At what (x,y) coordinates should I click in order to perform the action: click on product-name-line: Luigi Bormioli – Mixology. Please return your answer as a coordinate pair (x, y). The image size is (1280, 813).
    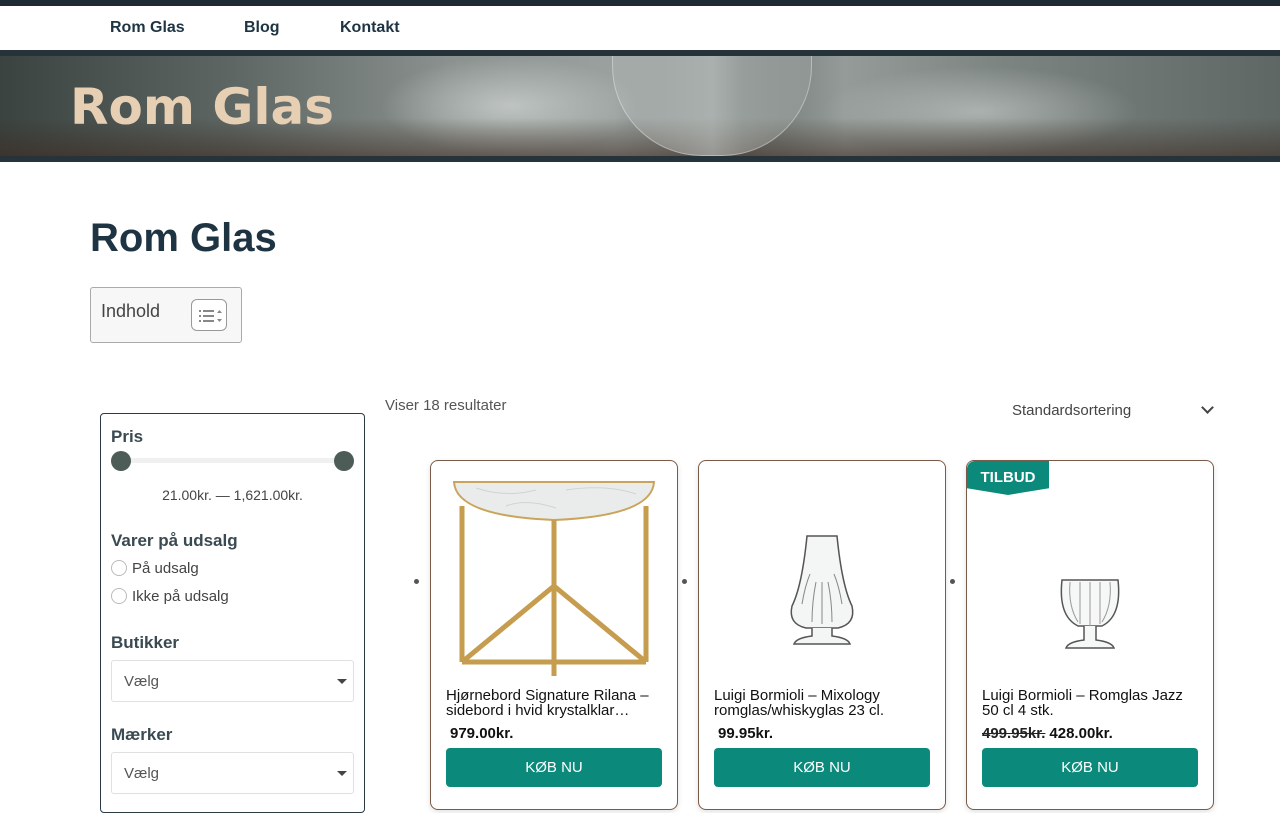
    Looking at the image, I should click on (824, 695).